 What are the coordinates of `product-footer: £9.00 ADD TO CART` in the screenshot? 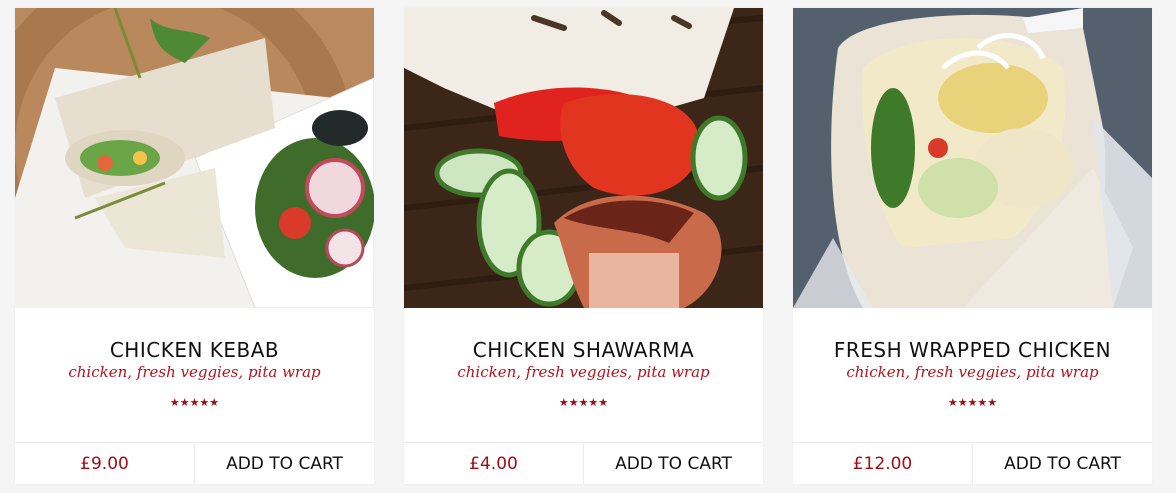 It's located at (194, 463).